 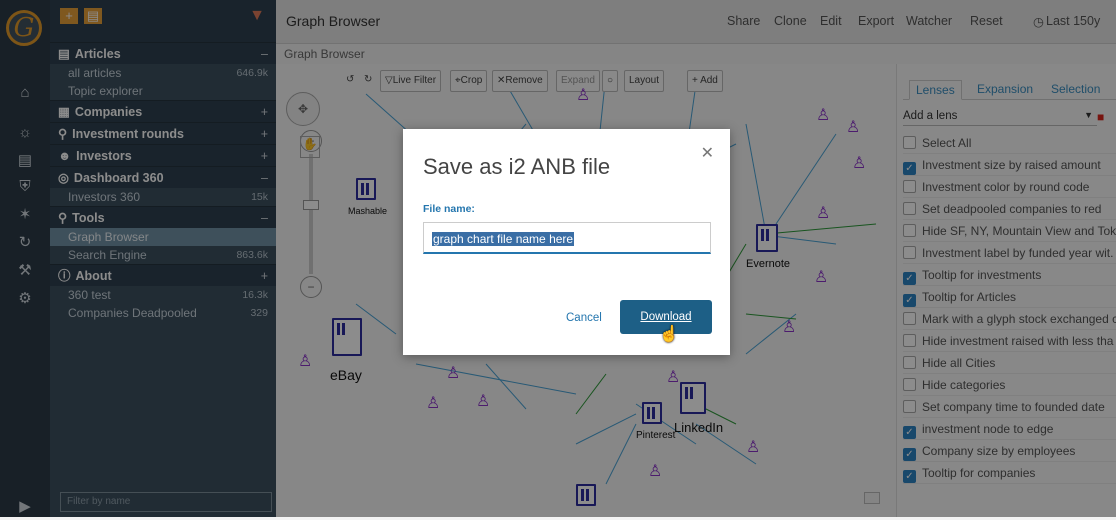 What do you see at coordinates (449, 209) in the screenshot?
I see `file-name-label: File name:` at bounding box center [449, 209].